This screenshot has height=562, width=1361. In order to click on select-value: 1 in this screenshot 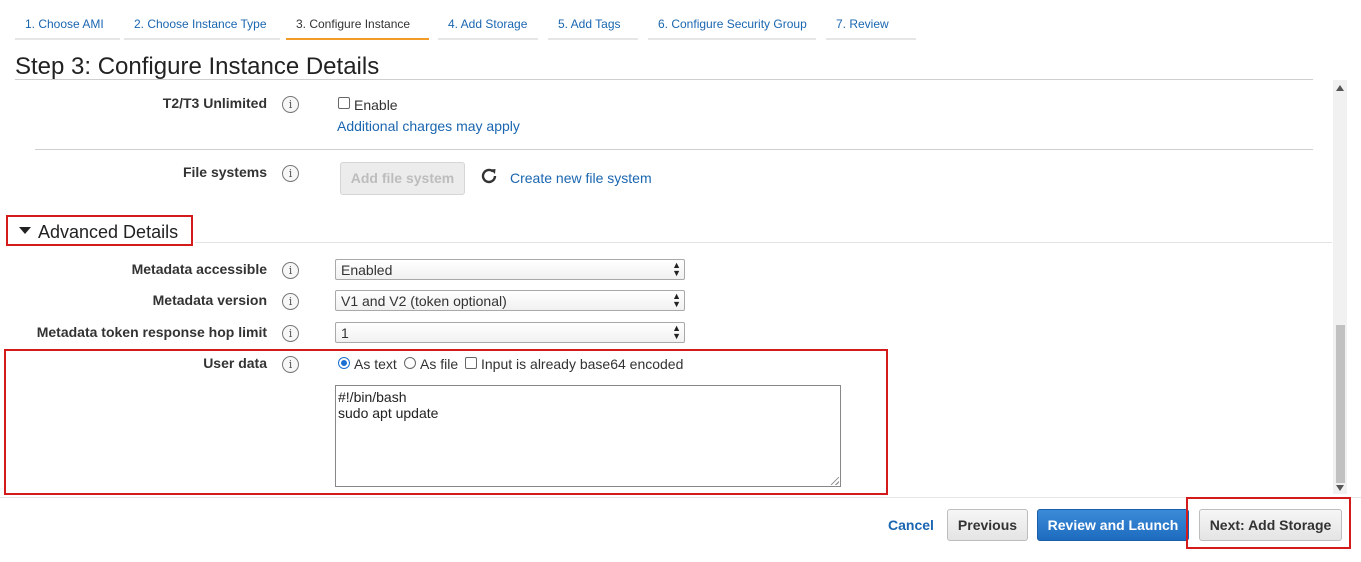, I will do `click(345, 333)`.